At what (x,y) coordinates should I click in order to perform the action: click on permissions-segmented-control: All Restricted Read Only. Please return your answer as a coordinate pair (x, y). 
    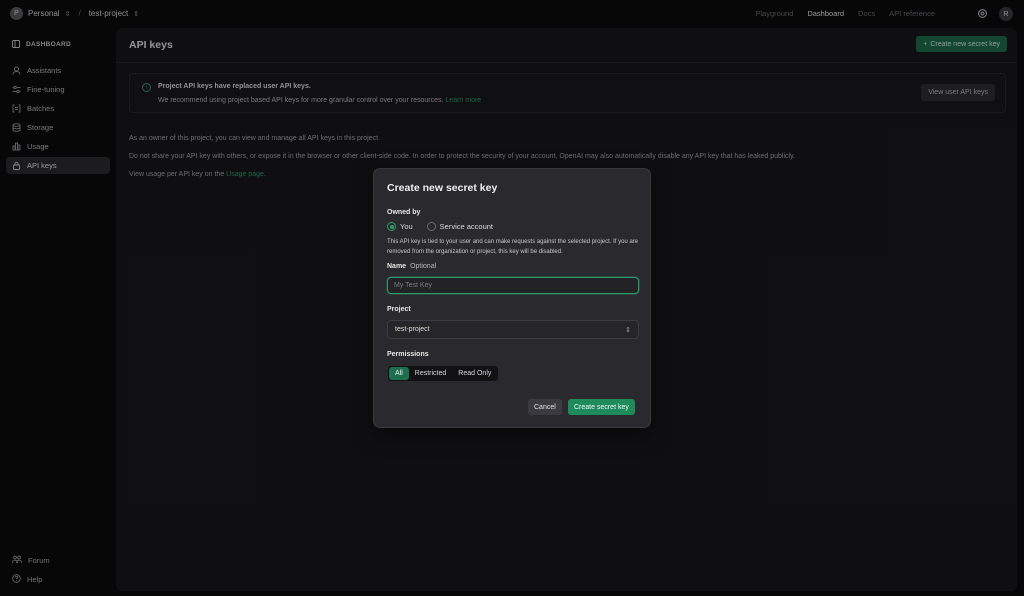
    Looking at the image, I should click on (443, 373).